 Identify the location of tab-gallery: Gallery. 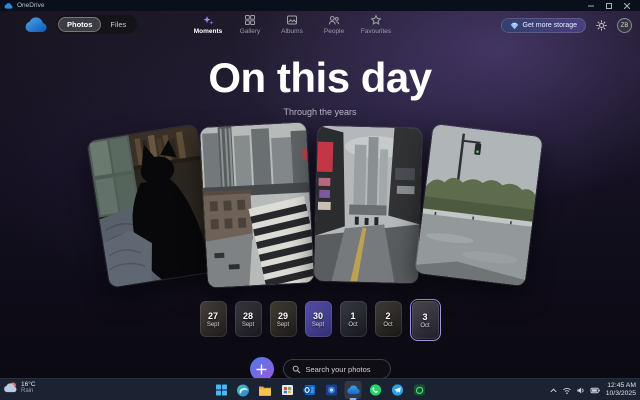
(250, 24).